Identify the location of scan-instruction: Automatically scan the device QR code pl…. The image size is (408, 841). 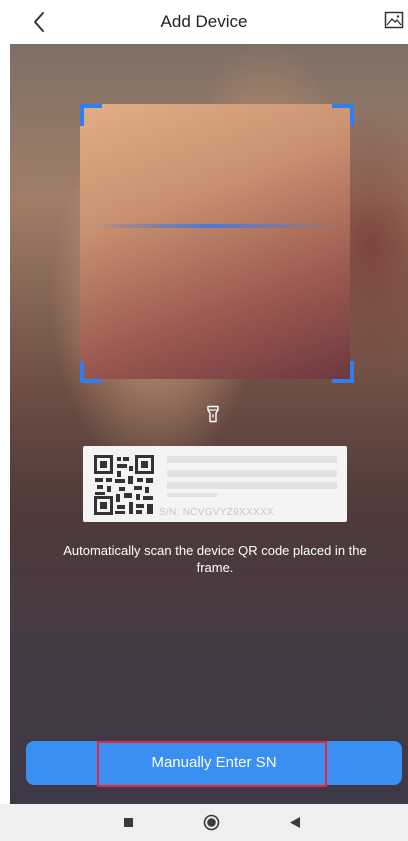
(215, 559).